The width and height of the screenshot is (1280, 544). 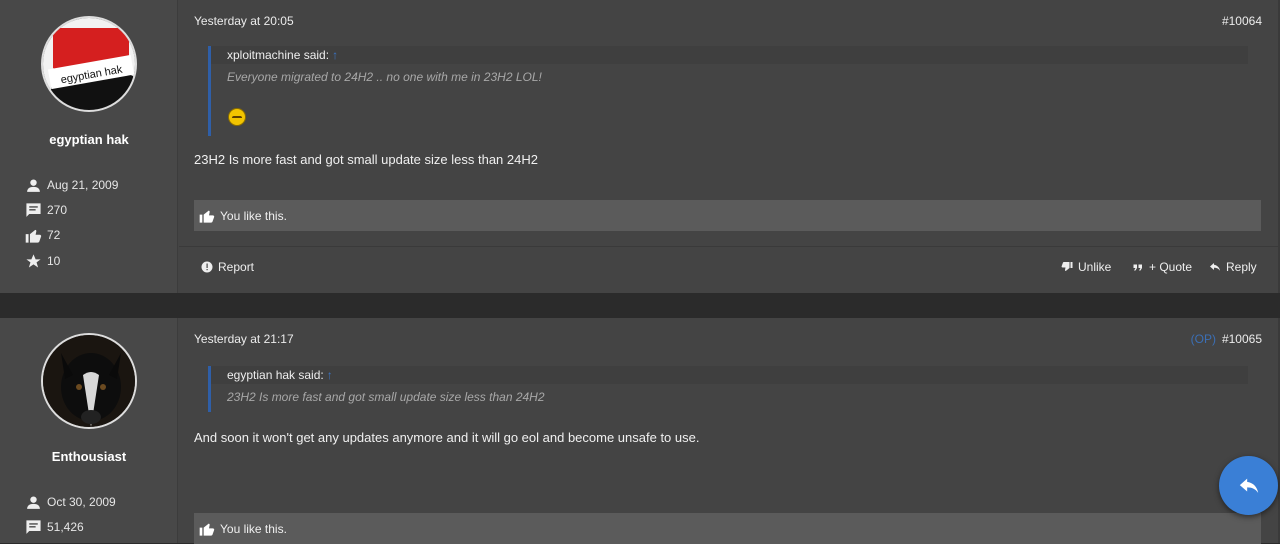 I want to click on message-count: 51,426, so click(x=65, y=527).